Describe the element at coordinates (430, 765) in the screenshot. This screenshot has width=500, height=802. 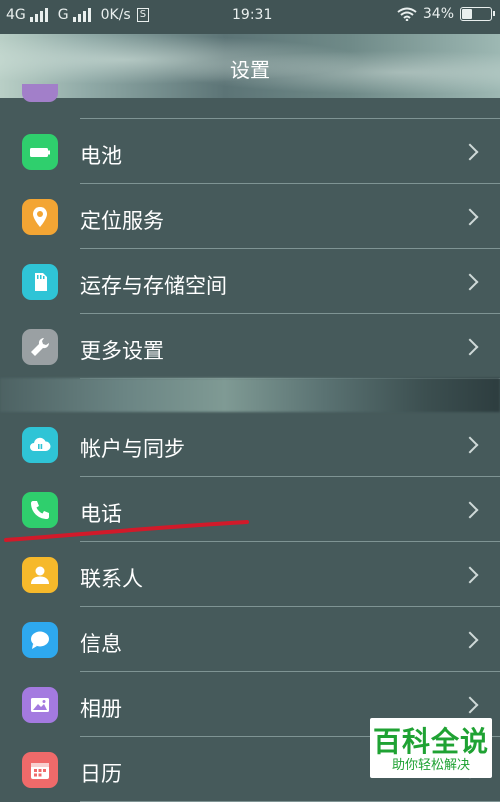
I see `watermark-subtitle: 助你轻松解决` at that location.